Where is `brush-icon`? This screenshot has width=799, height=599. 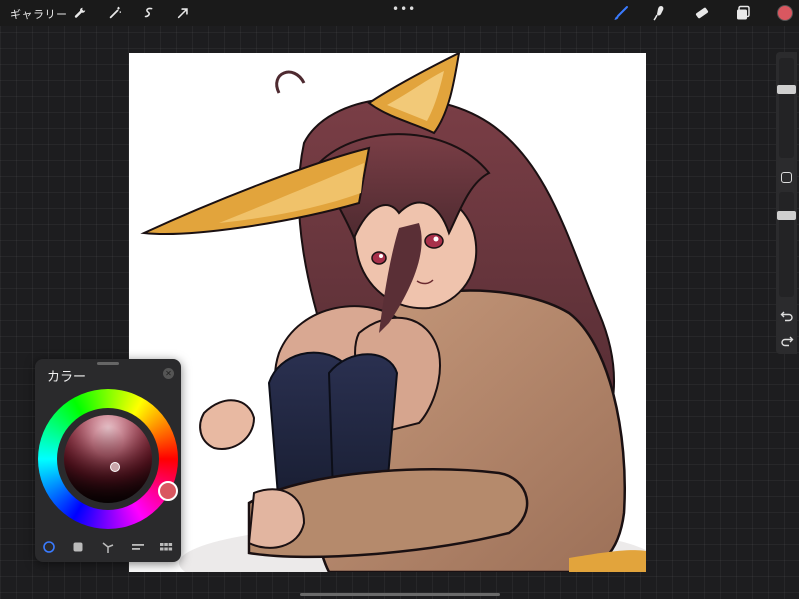 brush-icon is located at coordinates (621, 13).